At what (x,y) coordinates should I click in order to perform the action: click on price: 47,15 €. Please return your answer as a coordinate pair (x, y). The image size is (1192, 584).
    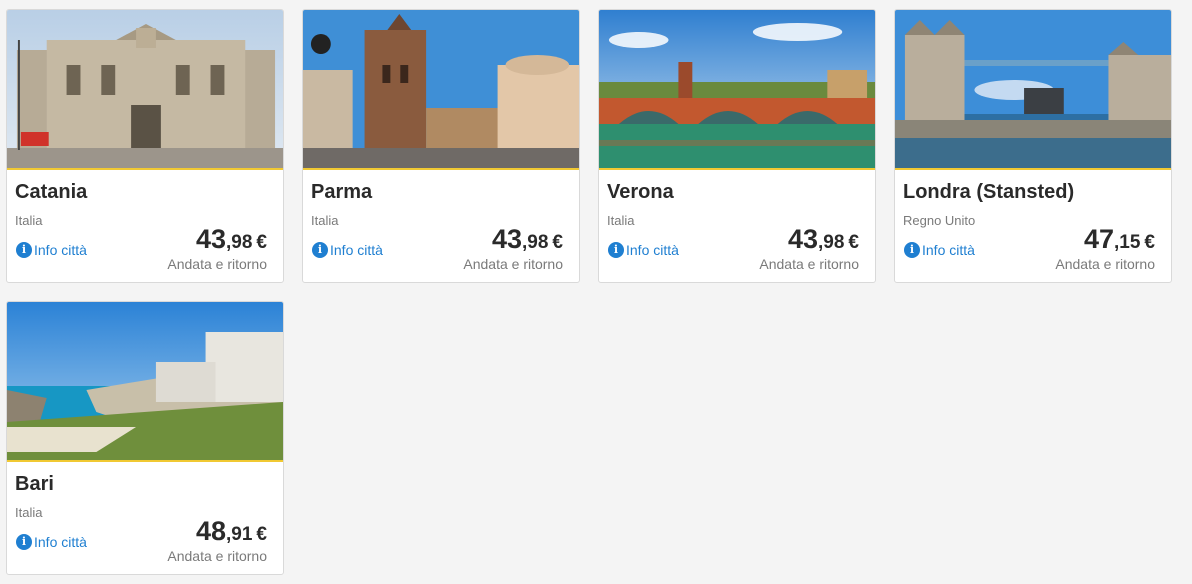
    Looking at the image, I should click on (1119, 239).